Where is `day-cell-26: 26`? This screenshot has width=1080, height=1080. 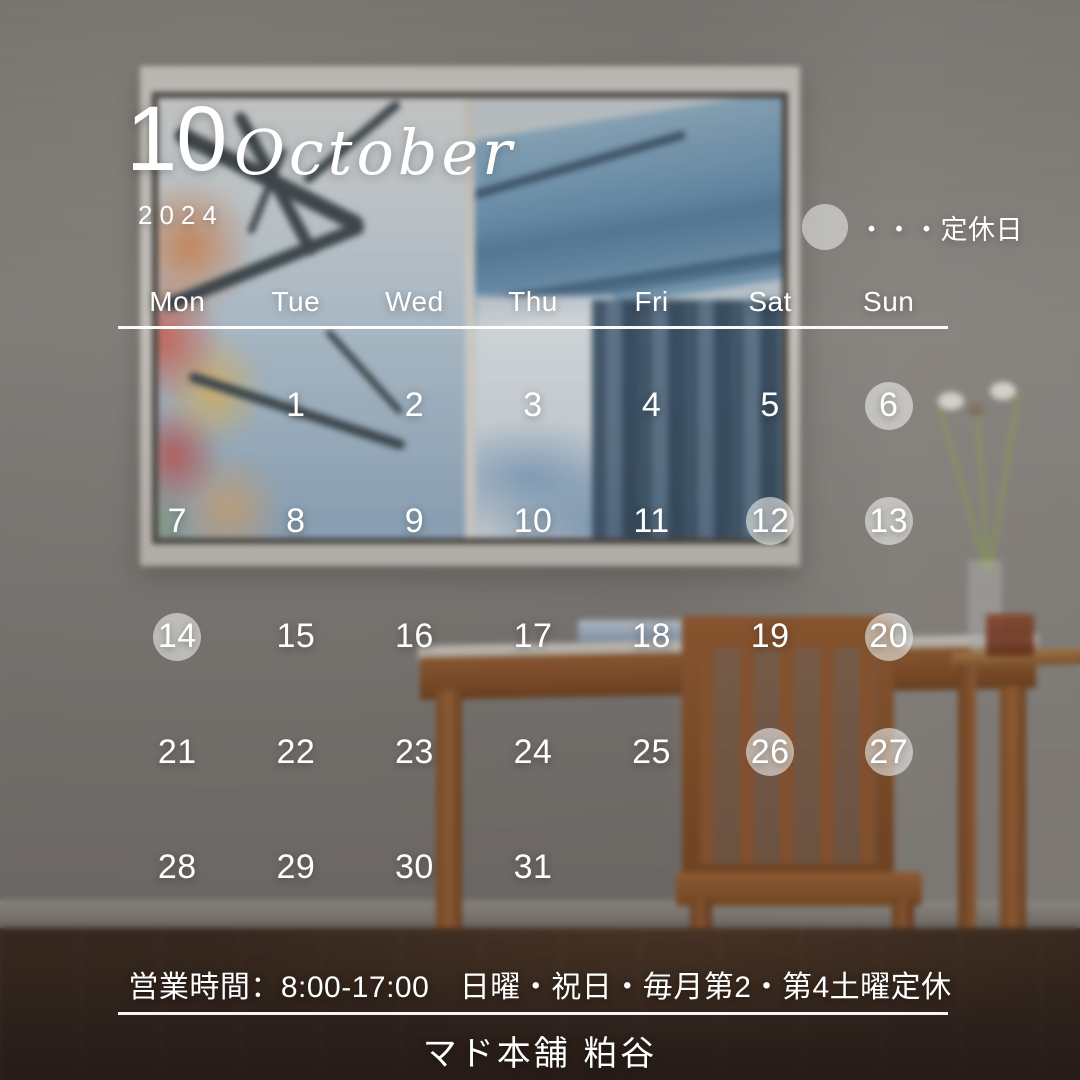 day-cell-26: 26 is located at coordinates (770, 753).